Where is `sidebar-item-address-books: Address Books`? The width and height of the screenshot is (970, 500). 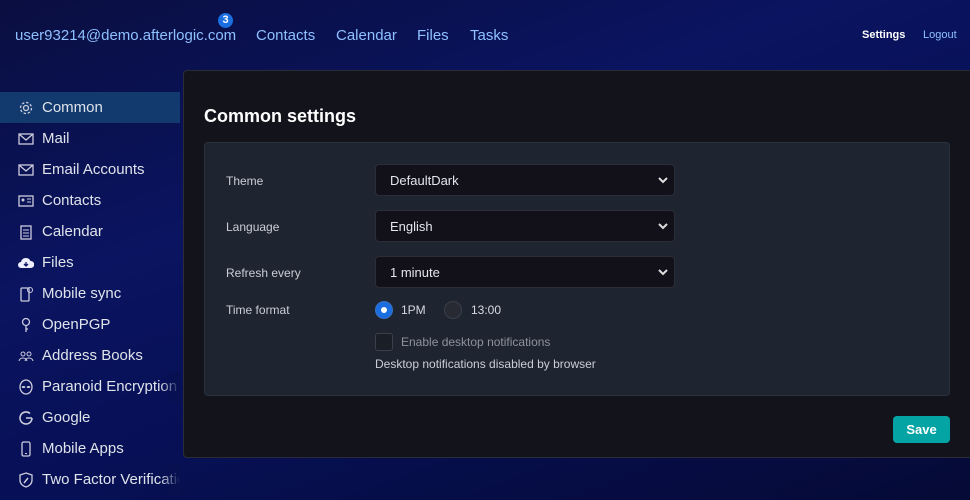 sidebar-item-address-books: Address Books is located at coordinates (90, 355).